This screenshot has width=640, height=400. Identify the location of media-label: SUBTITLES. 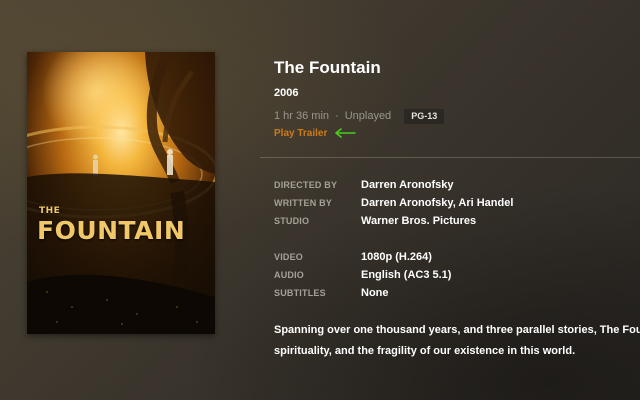
(300, 293).